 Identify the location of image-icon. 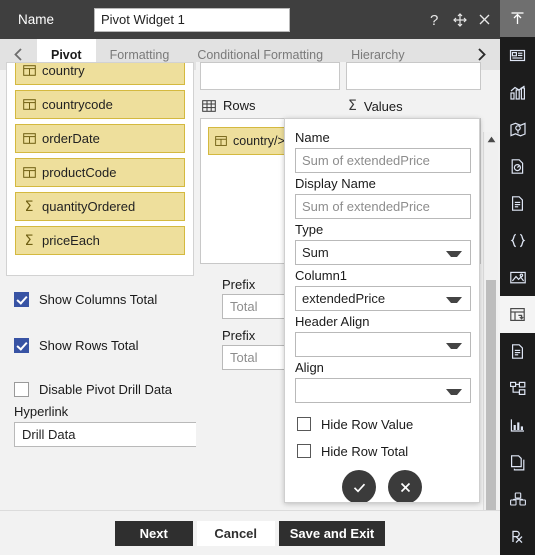
(517, 277).